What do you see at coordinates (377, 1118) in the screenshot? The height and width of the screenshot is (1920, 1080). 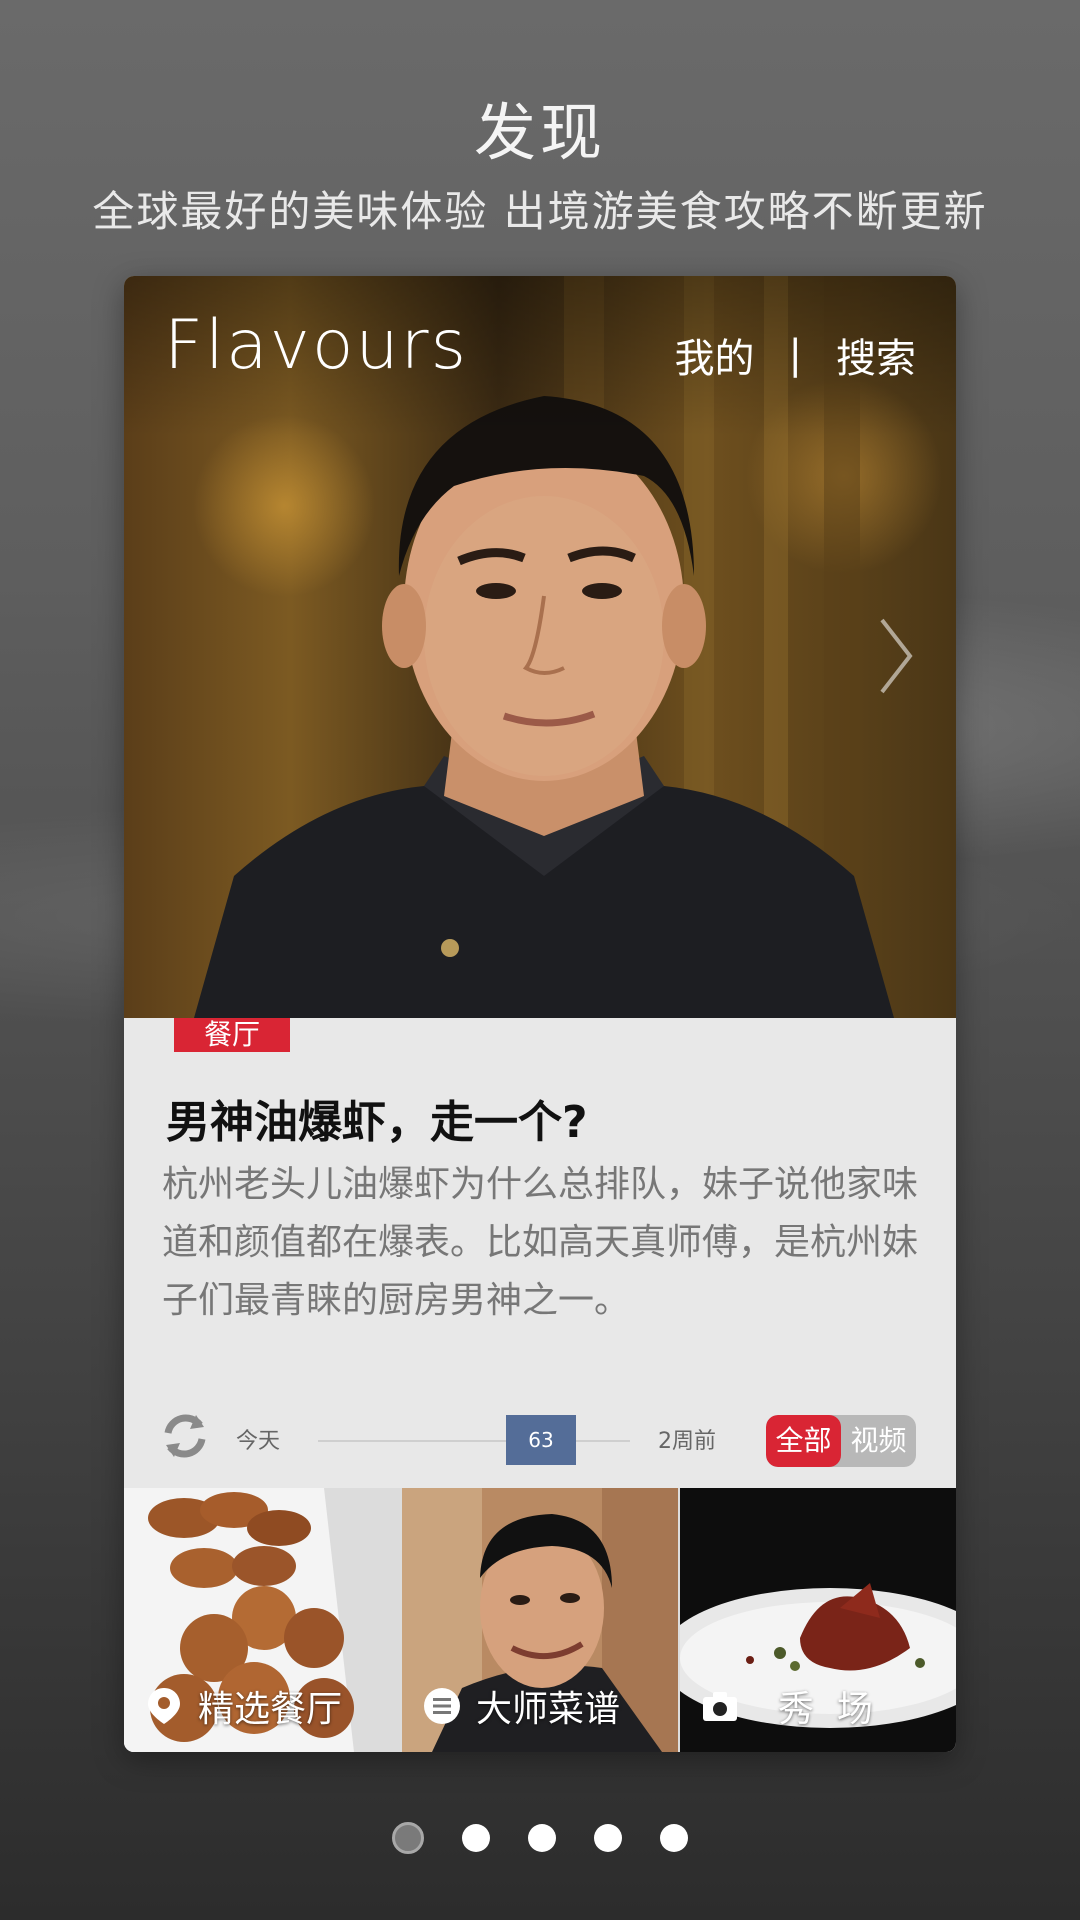 I see `article-title: 男神油爆虾，走一个?` at bounding box center [377, 1118].